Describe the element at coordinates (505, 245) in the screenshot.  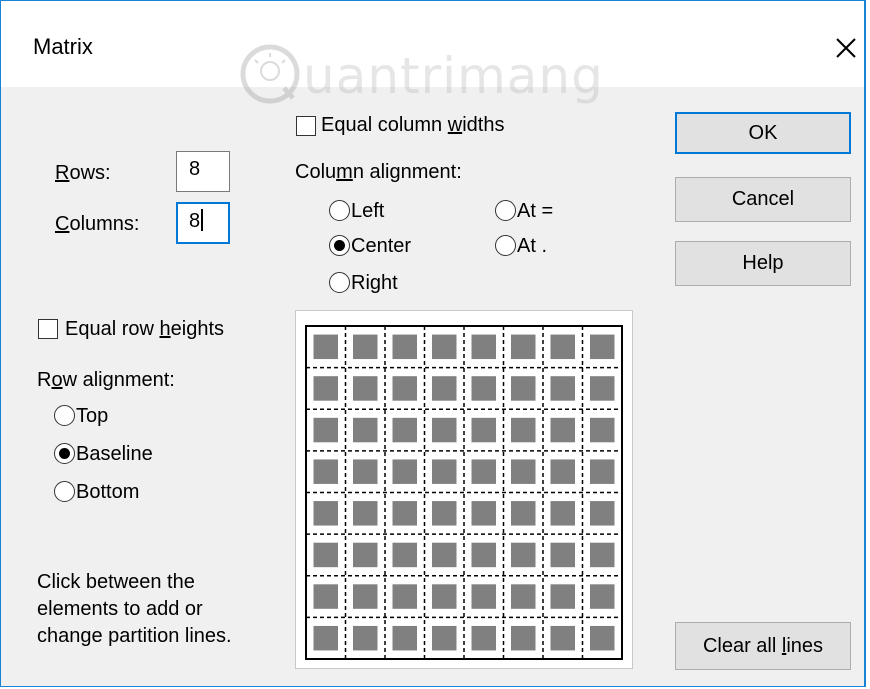
I see `column-align-at-period-radio` at that location.